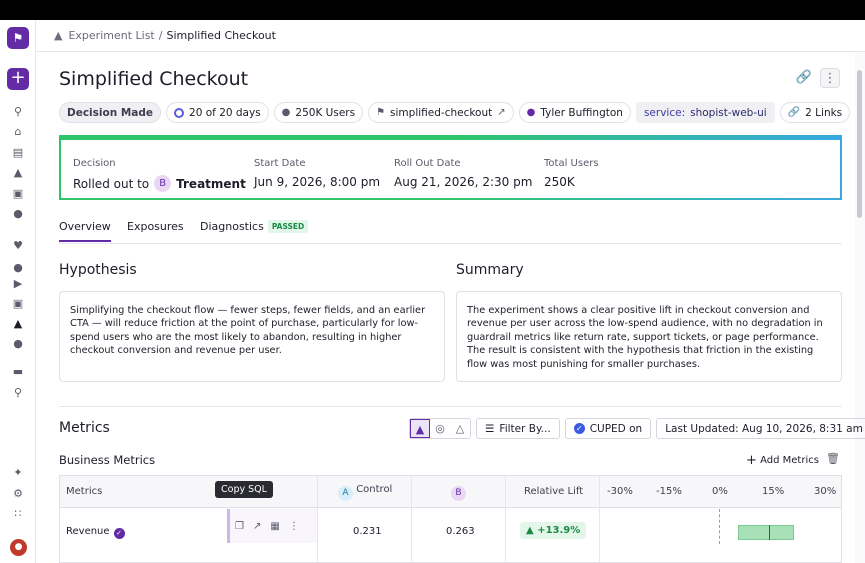  What do you see at coordinates (18, 79) in the screenshot?
I see `create-button: +` at bounding box center [18, 79].